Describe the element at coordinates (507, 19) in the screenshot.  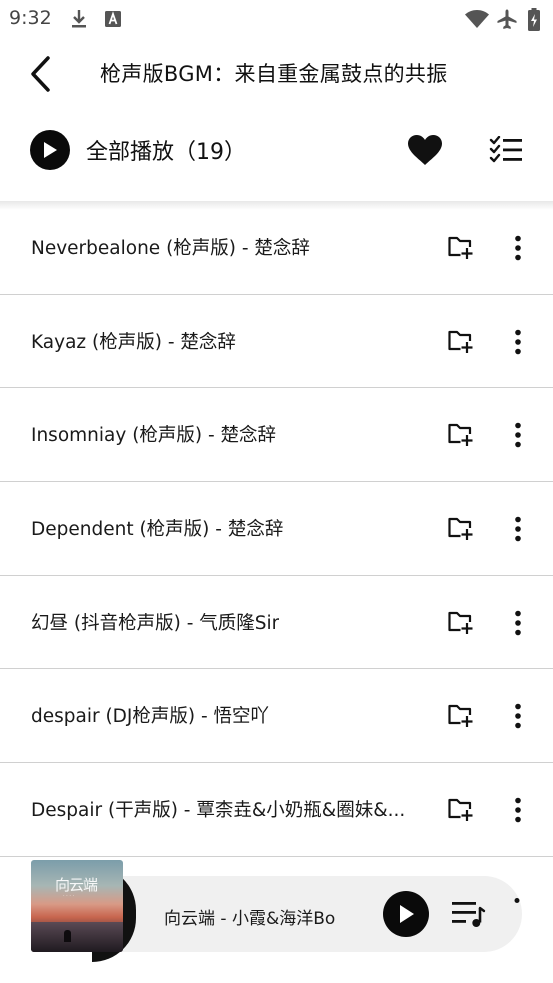
I see `airplane-icon` at that location.